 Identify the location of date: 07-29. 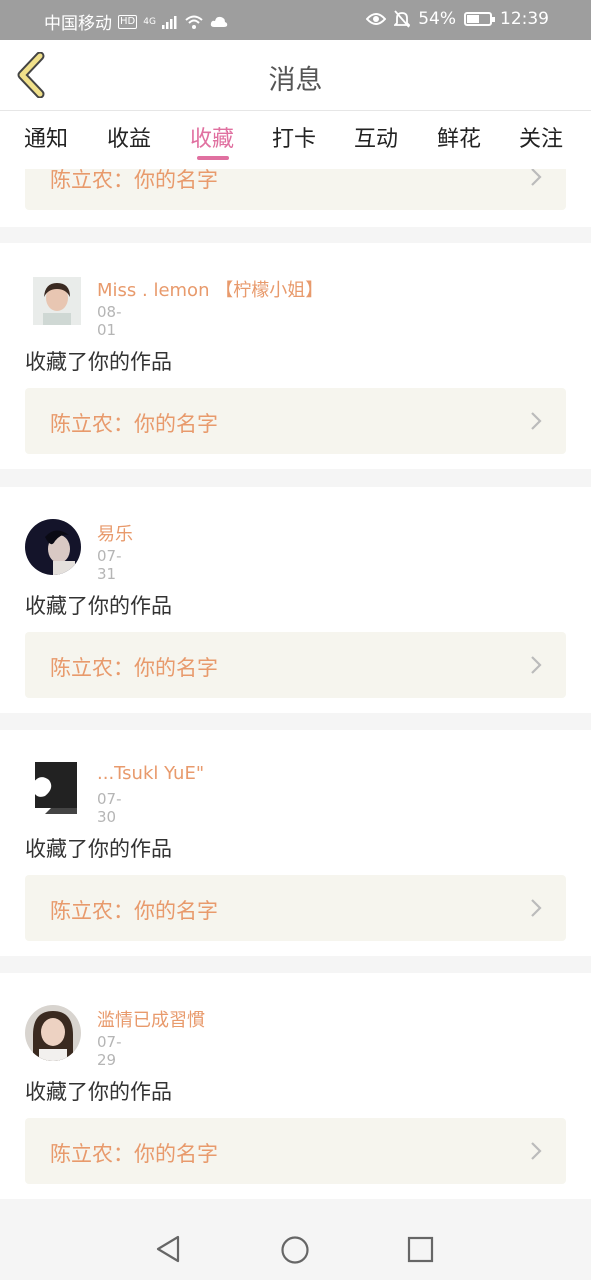
(109, 1051).